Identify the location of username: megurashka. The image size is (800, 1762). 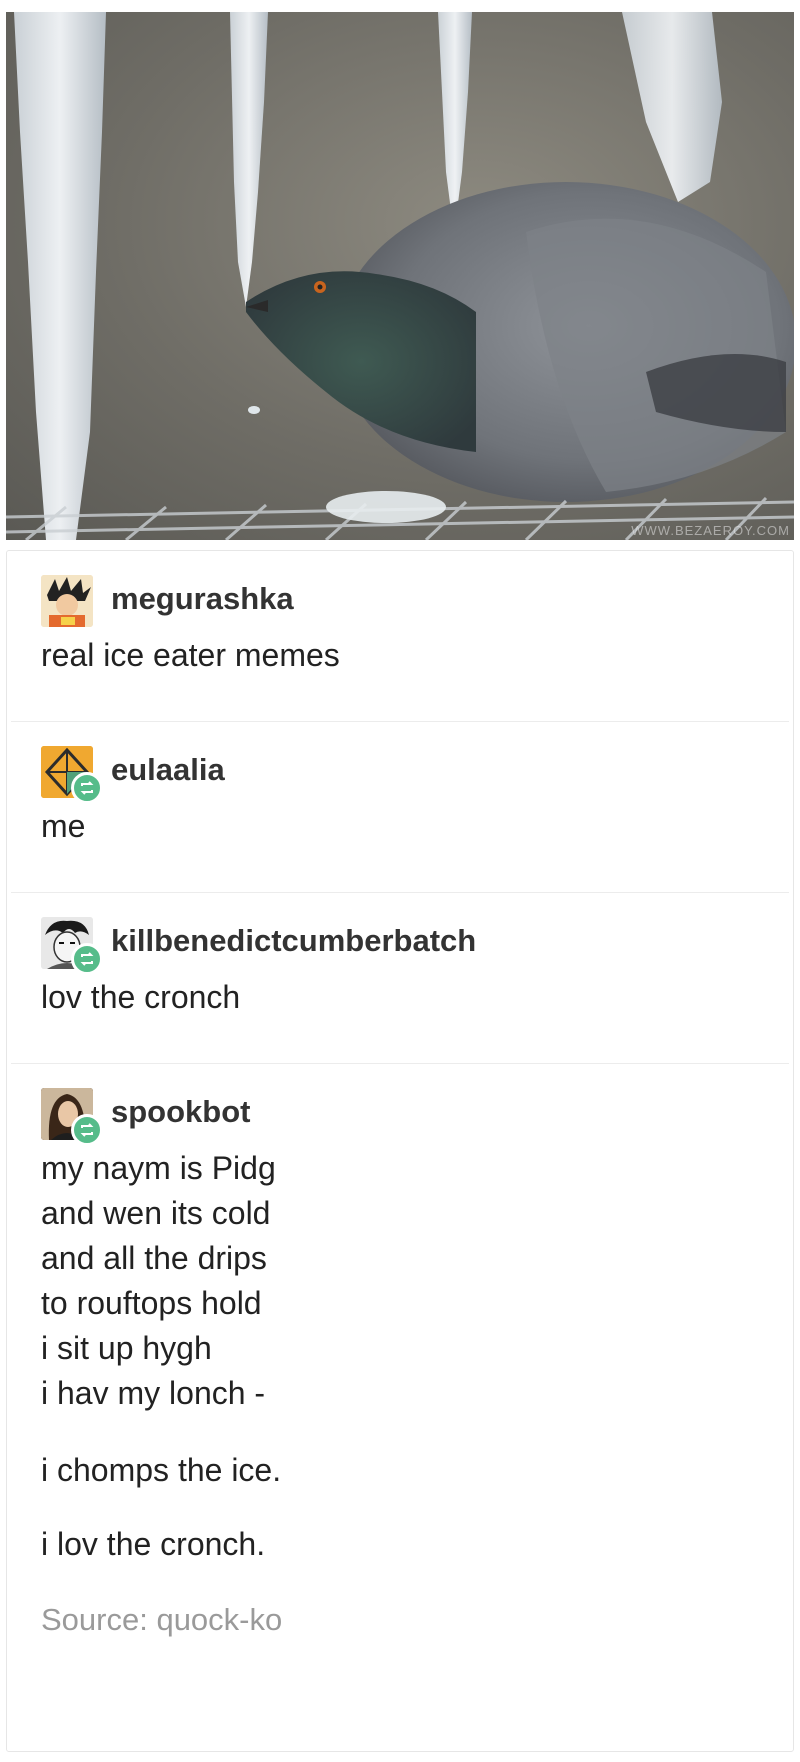
(202, 599).